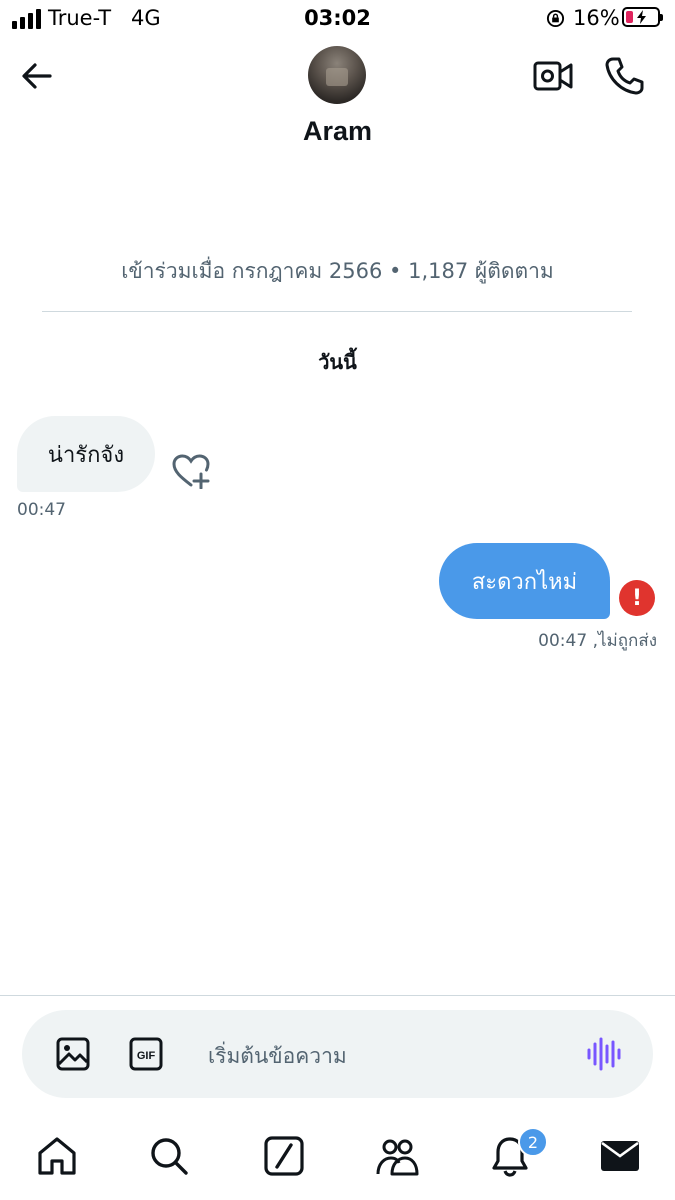  What do you see at coordinates (169, 1156) in the screenshot?
I see `search-icon` at bounding box center [169, 1156].